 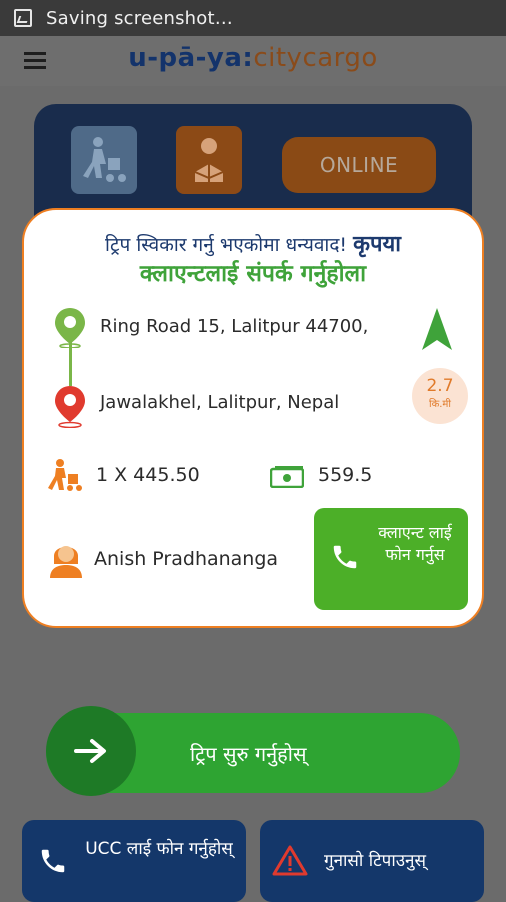 I want to click on please-text: कृपया, so click(x=377, y=244).